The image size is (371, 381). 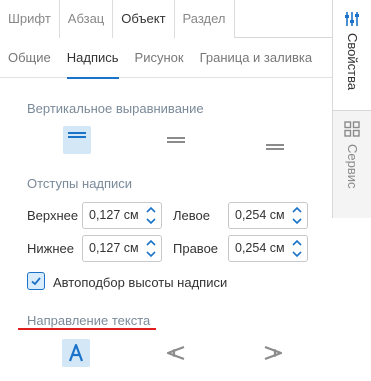 I want to click on padding-top-label: Верхнее, so click(x=53, y=215).